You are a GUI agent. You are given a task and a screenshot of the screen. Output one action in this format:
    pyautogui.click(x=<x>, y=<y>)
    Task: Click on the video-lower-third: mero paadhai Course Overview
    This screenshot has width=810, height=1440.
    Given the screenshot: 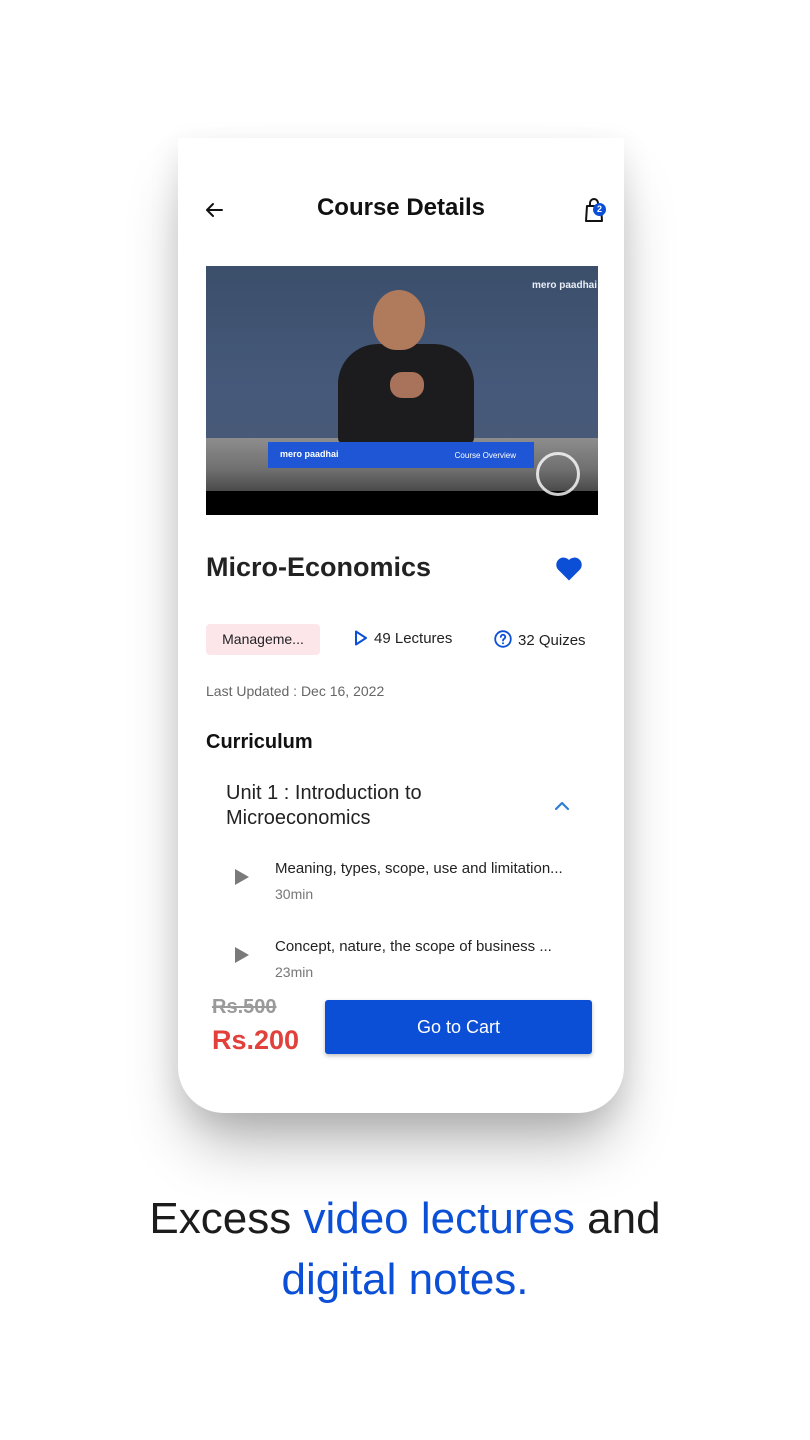 What is the action you would take?
    pyautogui.click(x=401, y=455)
    